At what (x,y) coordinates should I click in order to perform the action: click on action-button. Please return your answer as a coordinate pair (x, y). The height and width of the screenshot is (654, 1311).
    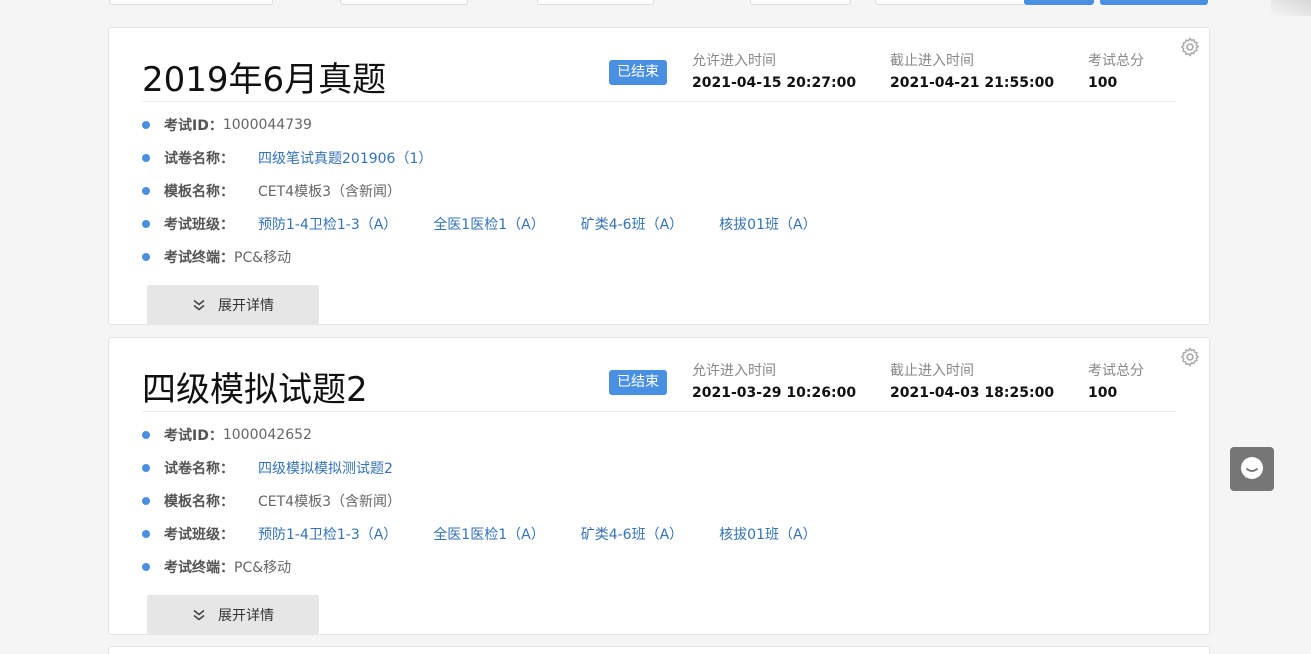
    Looking at the image, I should click on (1154, 2).